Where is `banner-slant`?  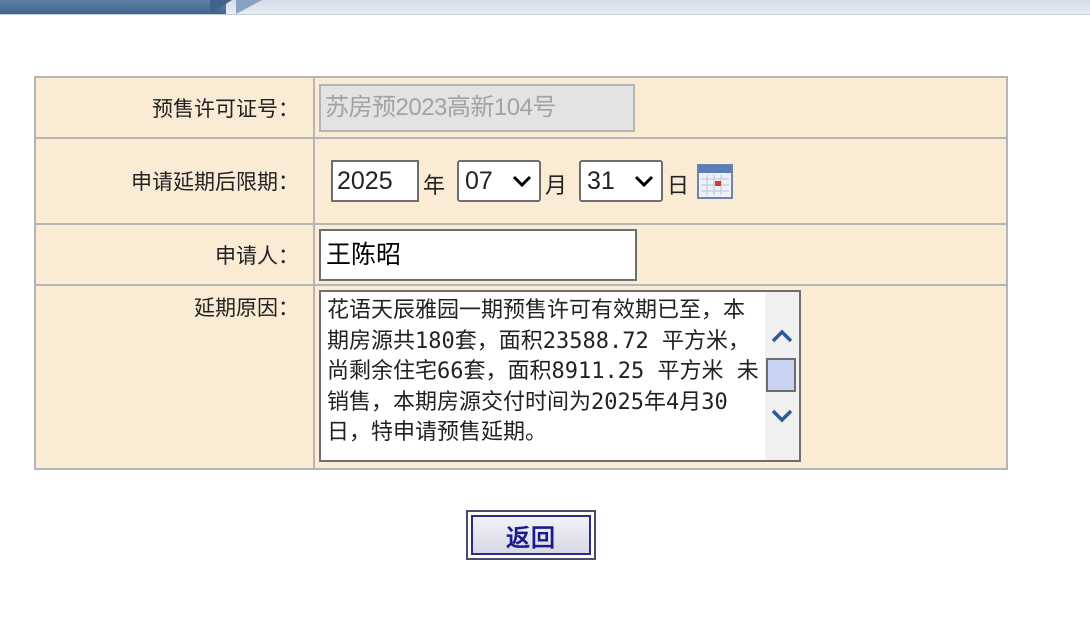 banner-slant is located at coordinates (221, 7).